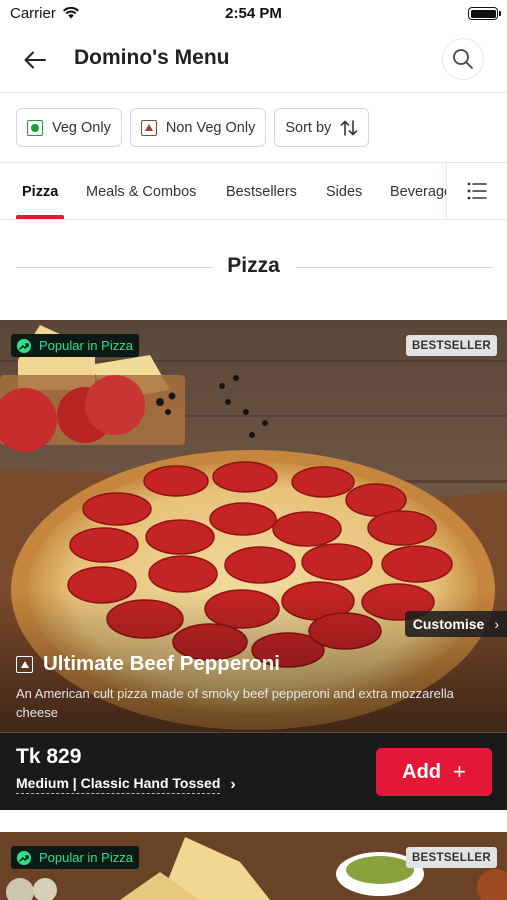 This screenshot has width=507, height=900. I want to click on product-title-row: Ultimate Beef Pepperoni, so click(148, 664).